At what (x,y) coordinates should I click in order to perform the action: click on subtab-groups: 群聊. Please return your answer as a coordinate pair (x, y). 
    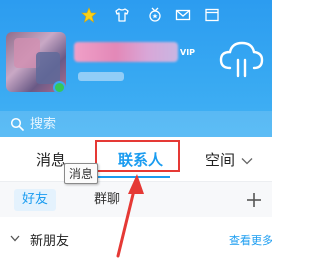
    Looking at the image, I should click on (107, 200).